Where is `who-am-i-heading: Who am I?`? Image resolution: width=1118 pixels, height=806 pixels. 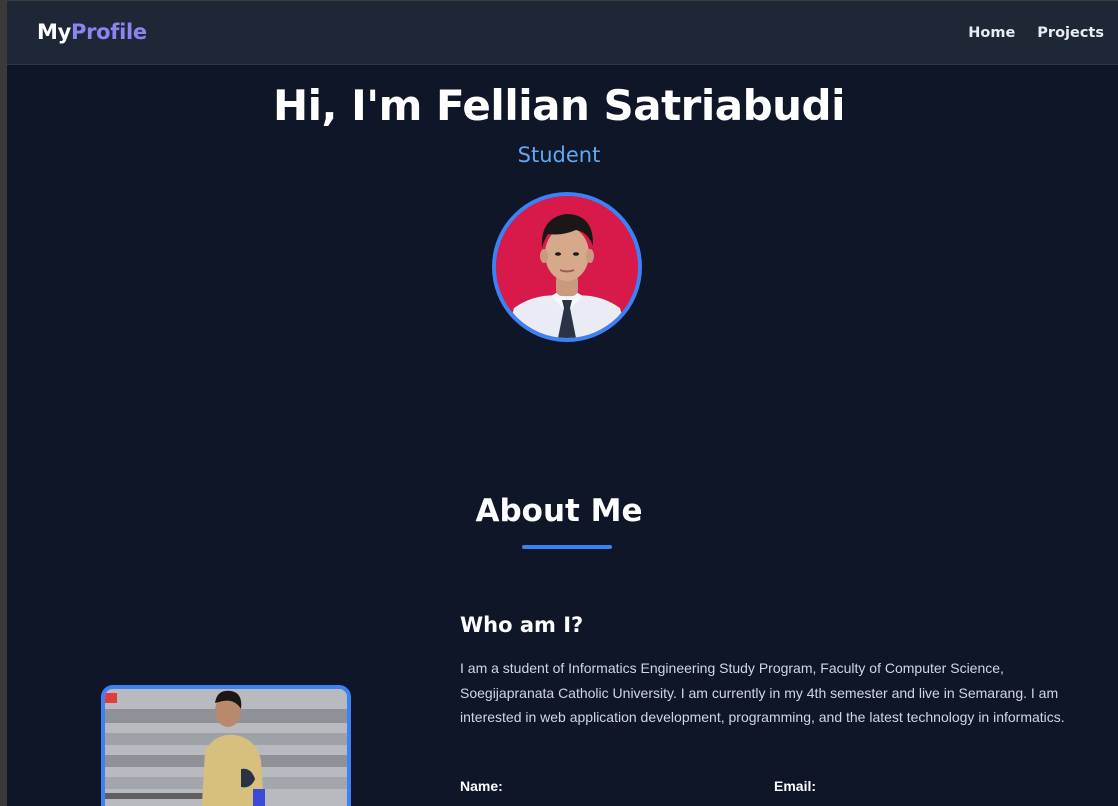 who-am-i-heading: Who am I? is located at coordinates (522, 625).